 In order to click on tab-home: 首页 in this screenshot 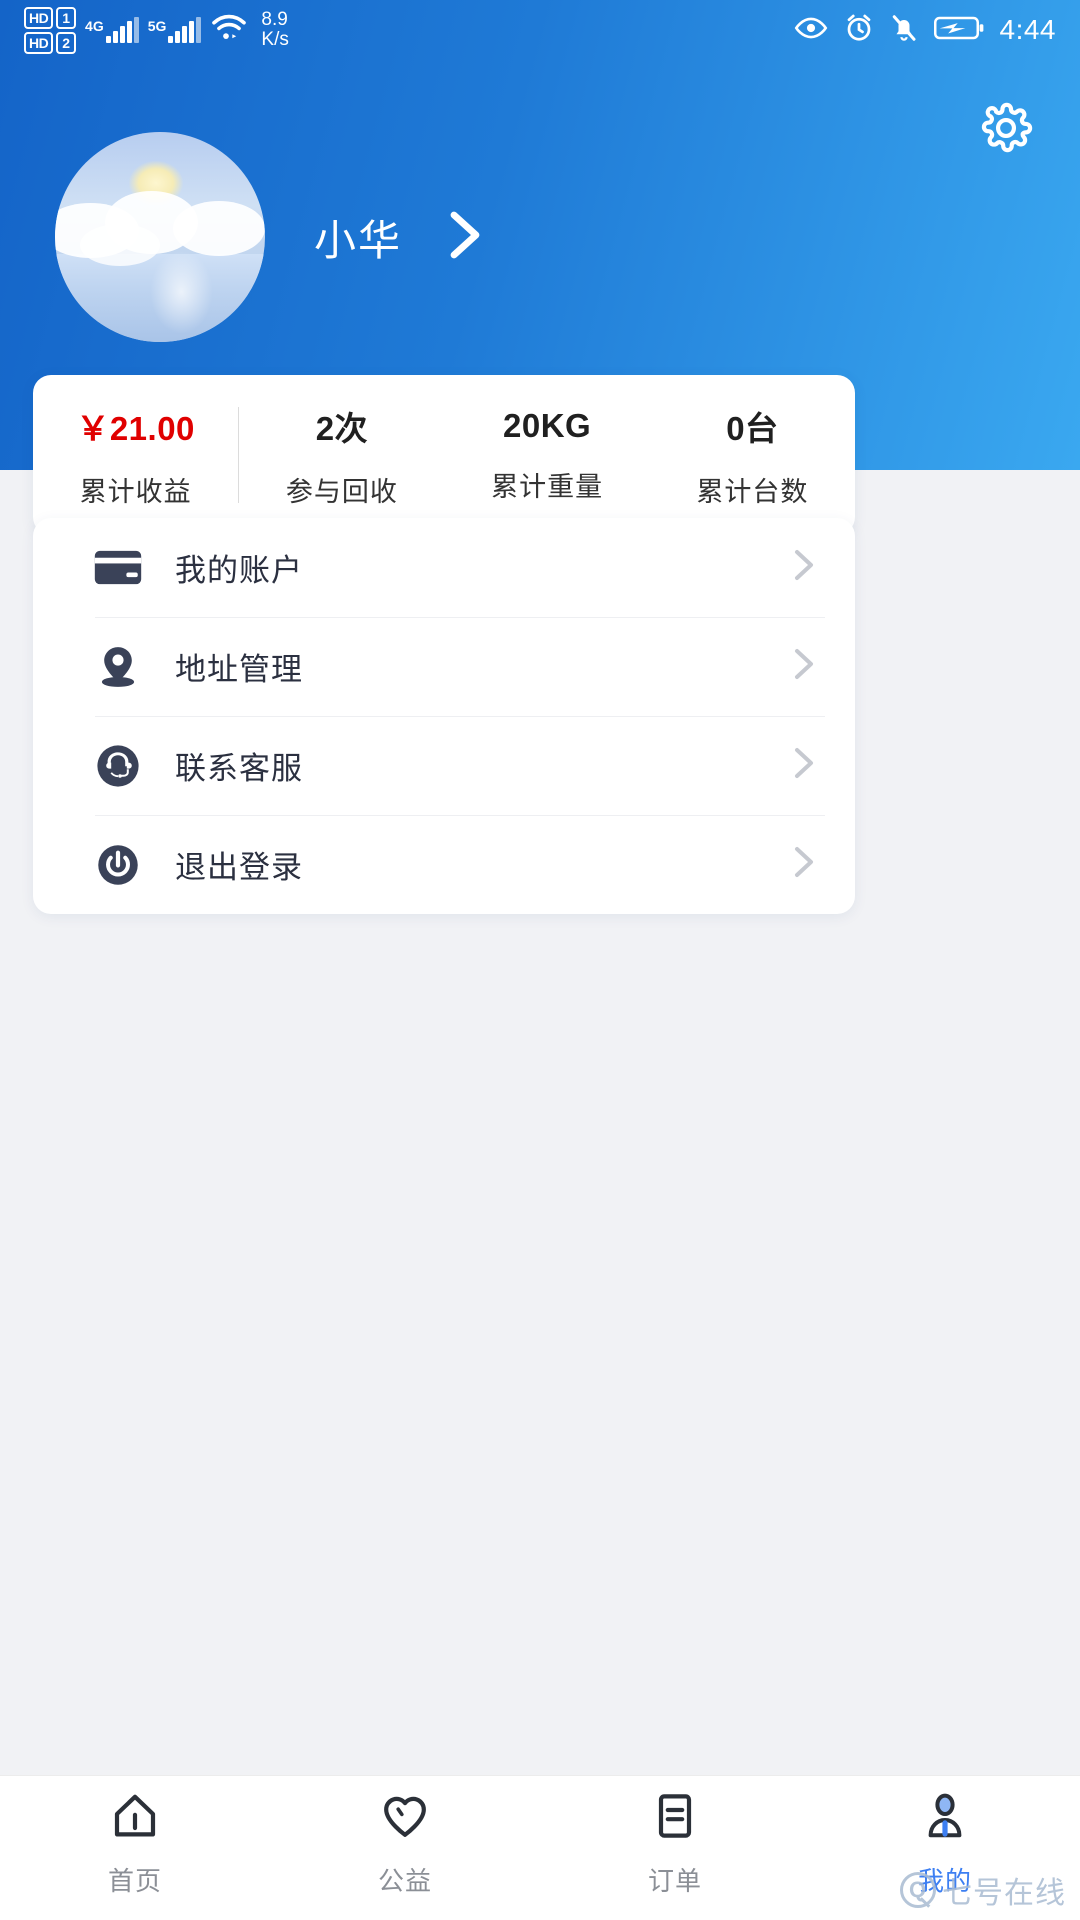, I will do `click(135, 1844)`.